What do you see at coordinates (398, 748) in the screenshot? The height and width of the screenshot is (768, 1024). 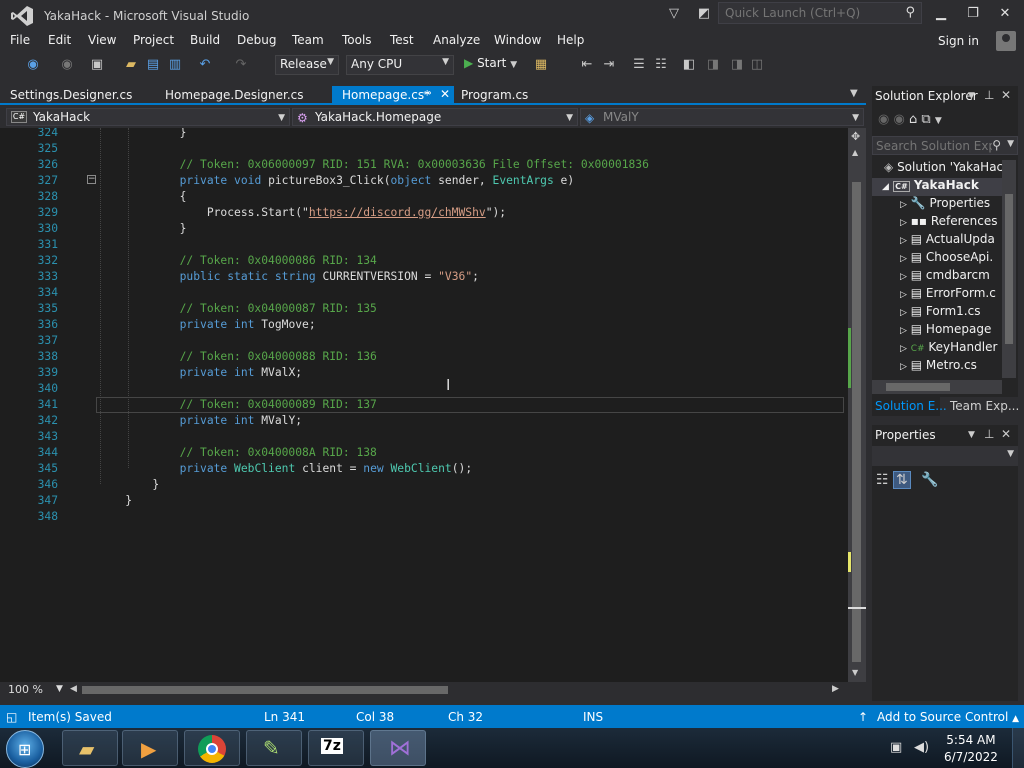 I see `taskbar-visual-studio: ⋈` at bounding box center [398, 748].